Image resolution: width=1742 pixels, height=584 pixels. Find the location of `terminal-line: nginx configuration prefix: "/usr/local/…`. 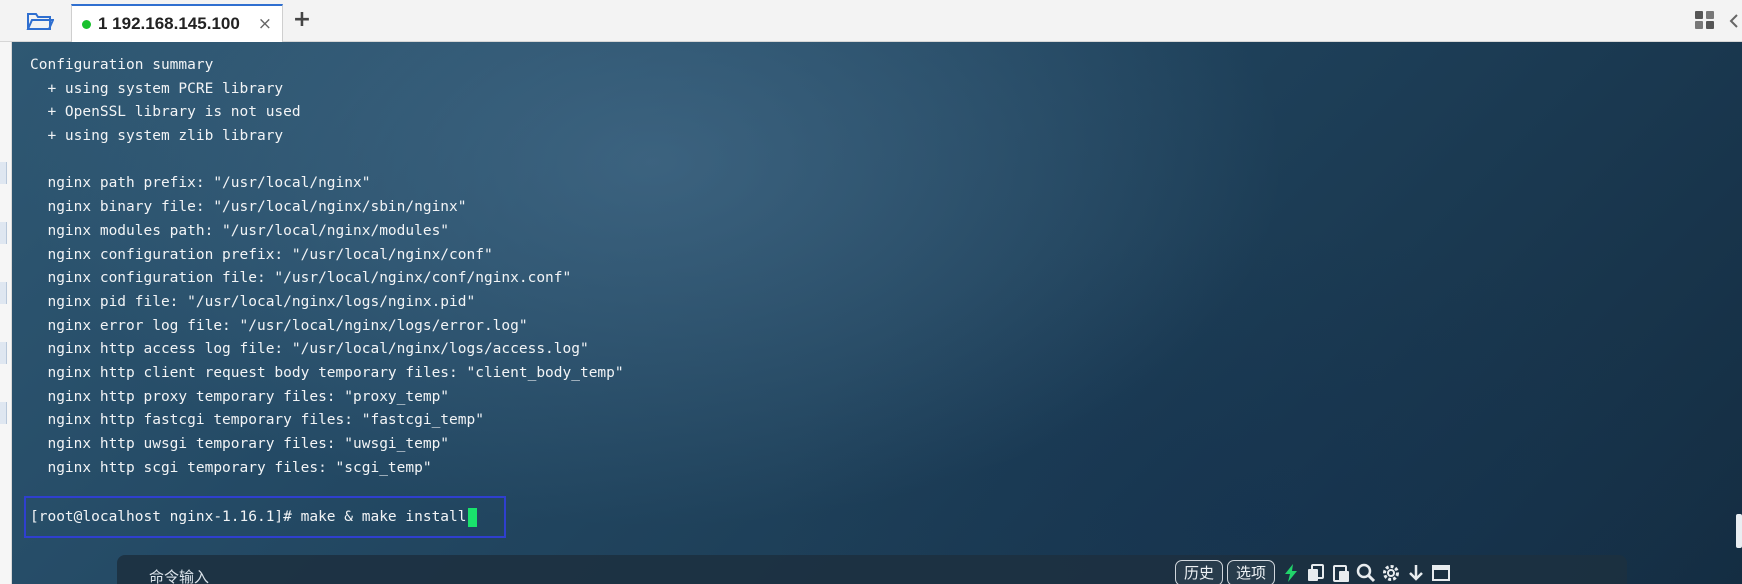

terminal-line: nginx configuration prefix: "/usr/local/… is located at coordinates (261, 254).